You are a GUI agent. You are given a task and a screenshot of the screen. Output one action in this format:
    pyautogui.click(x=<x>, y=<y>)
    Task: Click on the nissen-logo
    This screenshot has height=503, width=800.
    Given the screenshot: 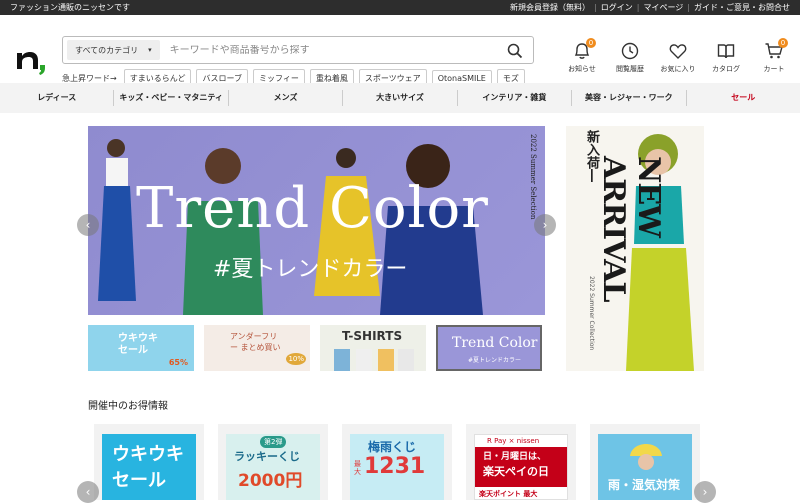 What is the action you would take?
    pyautogui.click(x=31, y=60)
    